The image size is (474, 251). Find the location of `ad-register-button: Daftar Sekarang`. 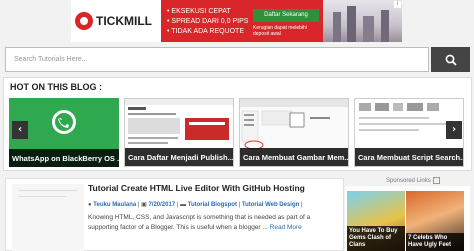

ad-register-button: Daftar Sekarang is located at coordinates (286, 15).